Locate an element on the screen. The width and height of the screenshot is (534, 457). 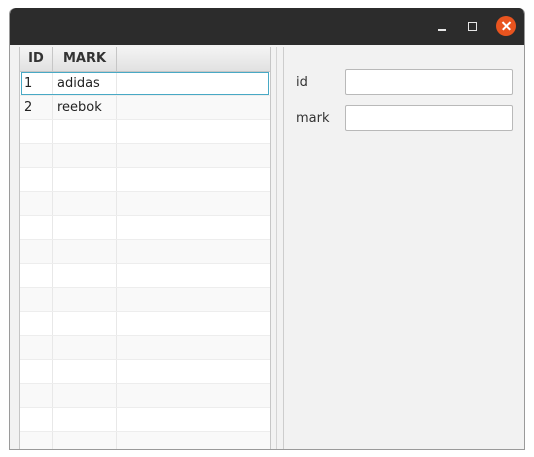
divider-line is located at coordinates (283, 248).